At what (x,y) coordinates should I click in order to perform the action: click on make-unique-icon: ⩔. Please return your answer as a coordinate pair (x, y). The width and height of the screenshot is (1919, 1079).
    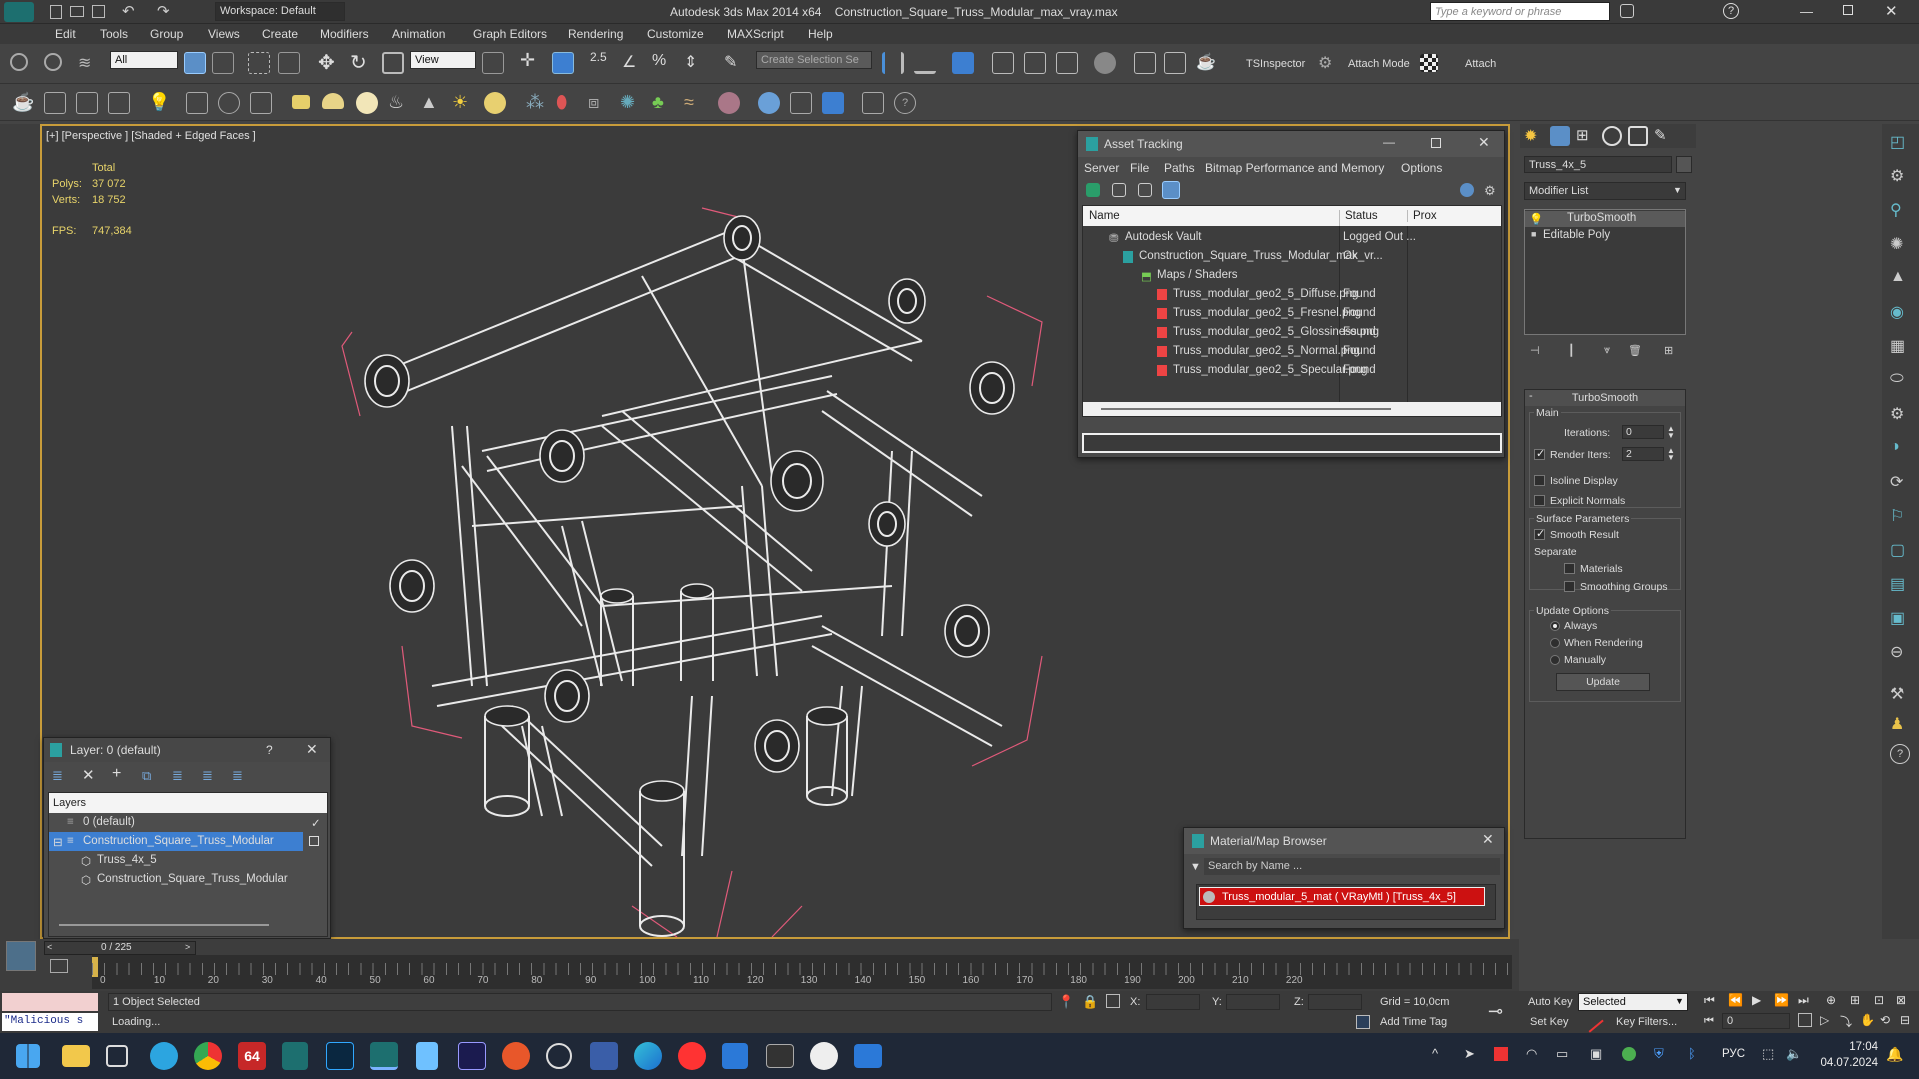
    Looking at the image, I should click on (1607, 350).